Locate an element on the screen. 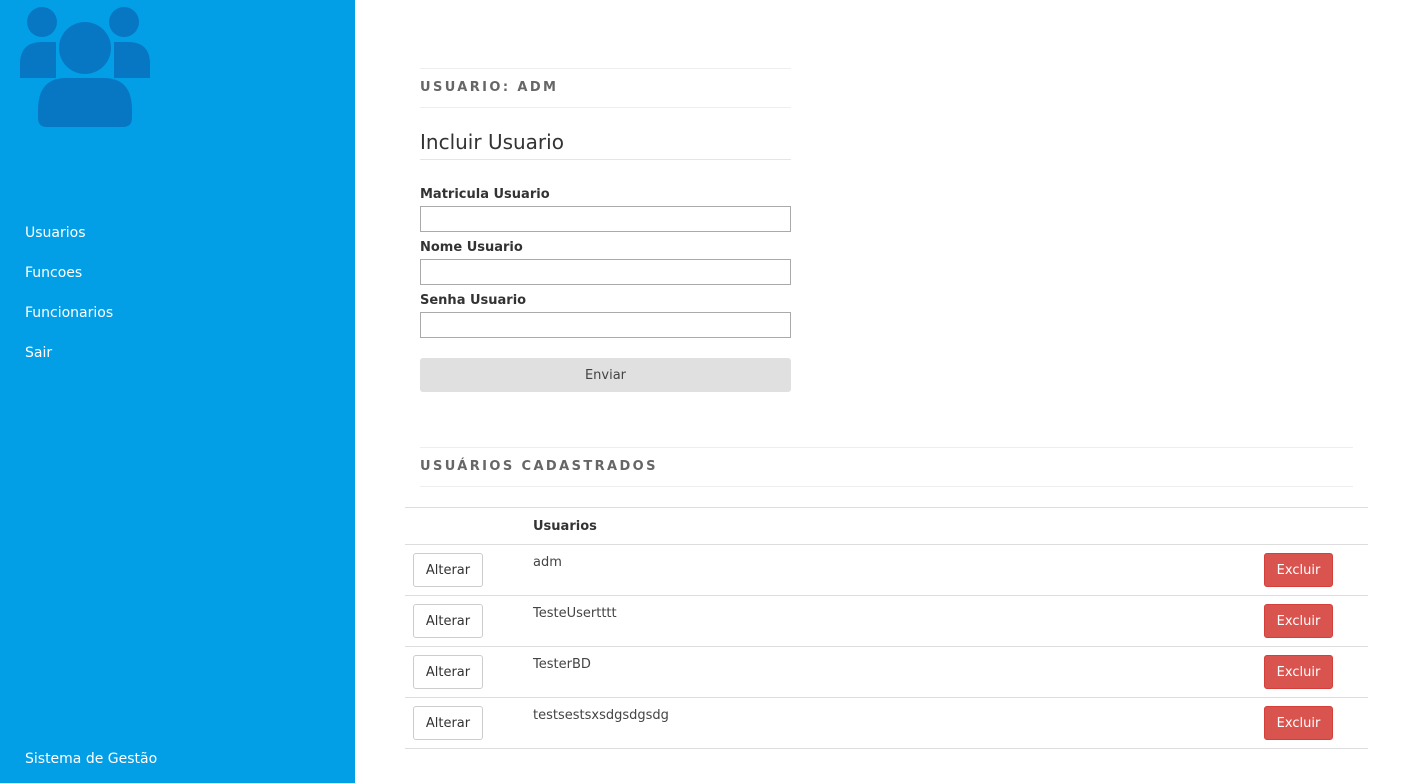  nome-label: Nome Usuario is located at coordinates (471, 247).